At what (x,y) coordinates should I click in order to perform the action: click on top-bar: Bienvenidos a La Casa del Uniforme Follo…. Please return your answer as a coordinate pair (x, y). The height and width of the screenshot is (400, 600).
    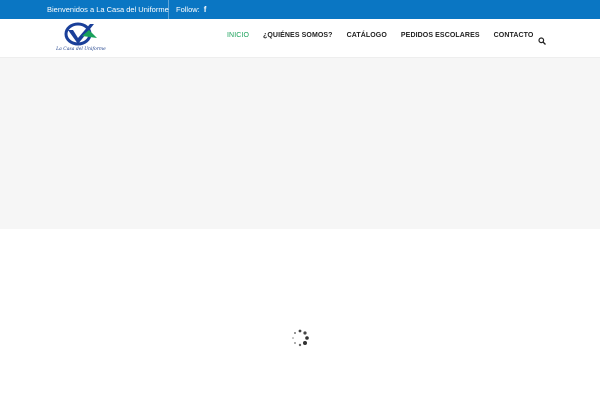
    Looking at the image, I should click on (300, 9).